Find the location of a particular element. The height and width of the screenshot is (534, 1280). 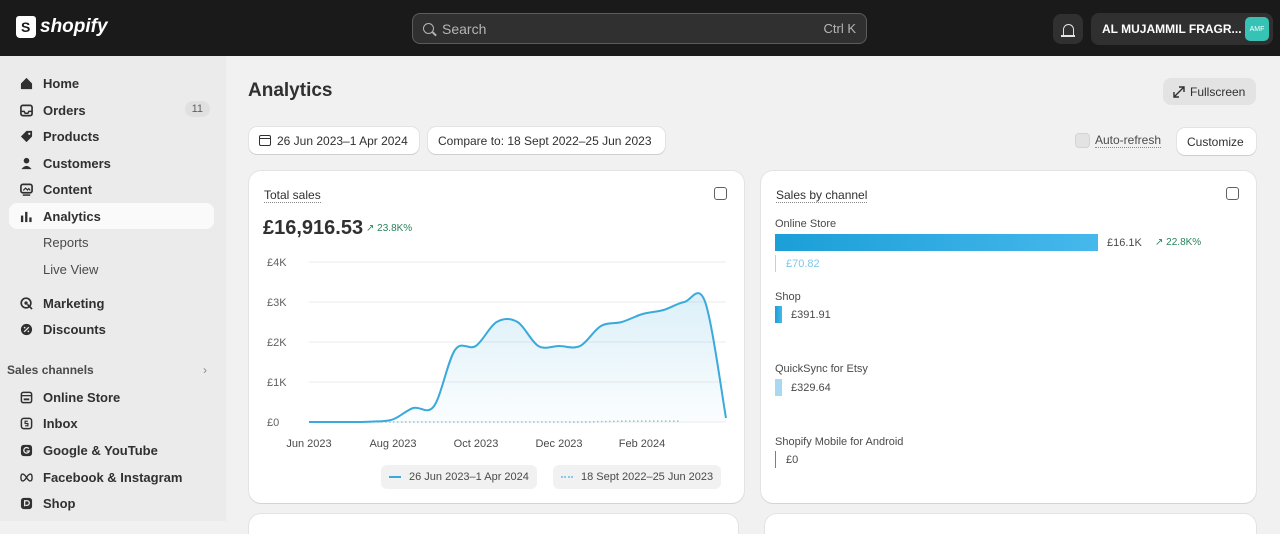

image-icon is located at coordinates (26, 189).